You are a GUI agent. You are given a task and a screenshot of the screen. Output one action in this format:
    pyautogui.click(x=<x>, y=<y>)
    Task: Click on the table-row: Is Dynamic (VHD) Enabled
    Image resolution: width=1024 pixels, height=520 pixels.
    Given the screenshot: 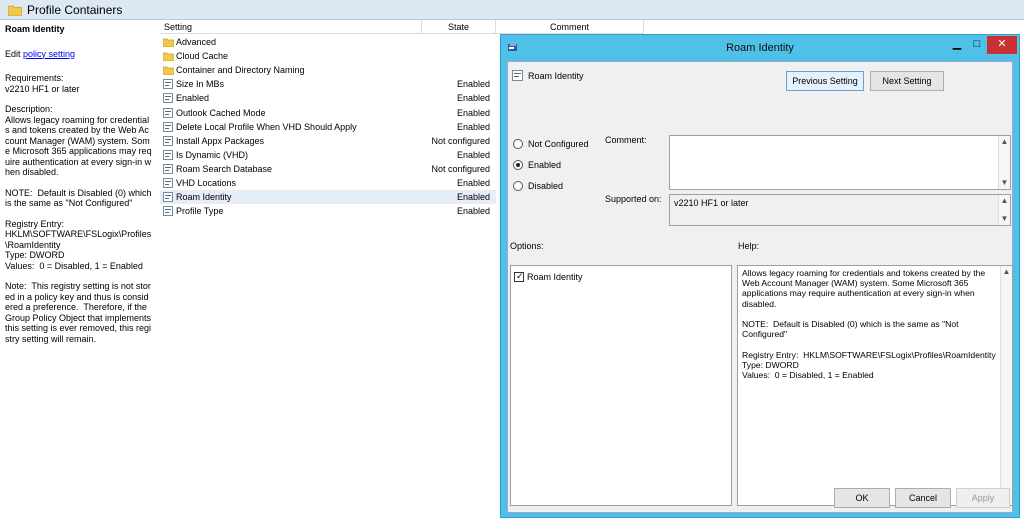 What is the action you would take?
    pyautogui.click(x=328, y=155)
    